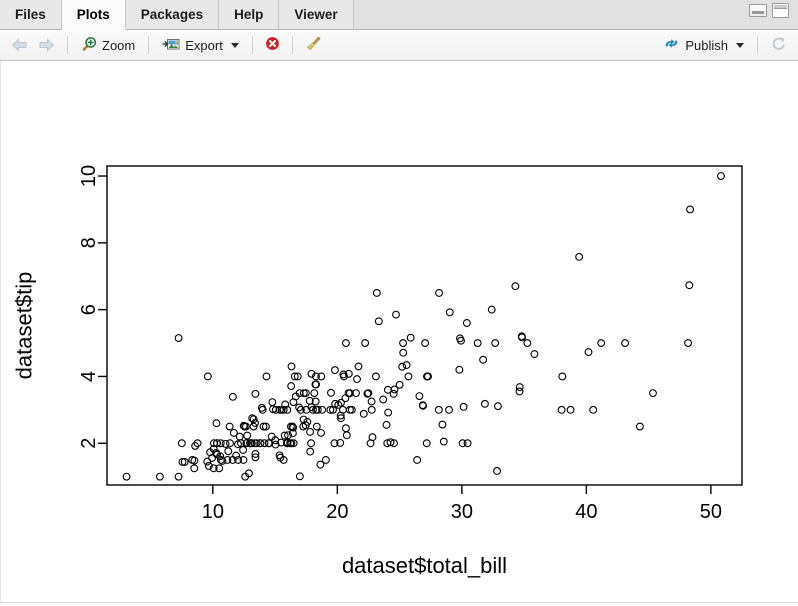  What do you see at coordinates (551, 14) in the screenshot?
I see `tabstrip-filler` at bounding box center [551, 14].